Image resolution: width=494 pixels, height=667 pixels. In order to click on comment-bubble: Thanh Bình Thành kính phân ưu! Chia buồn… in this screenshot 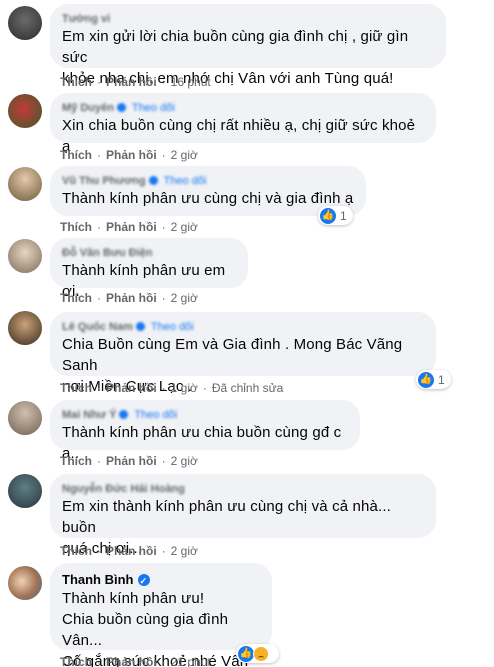, I will do `click(161, 615)`.